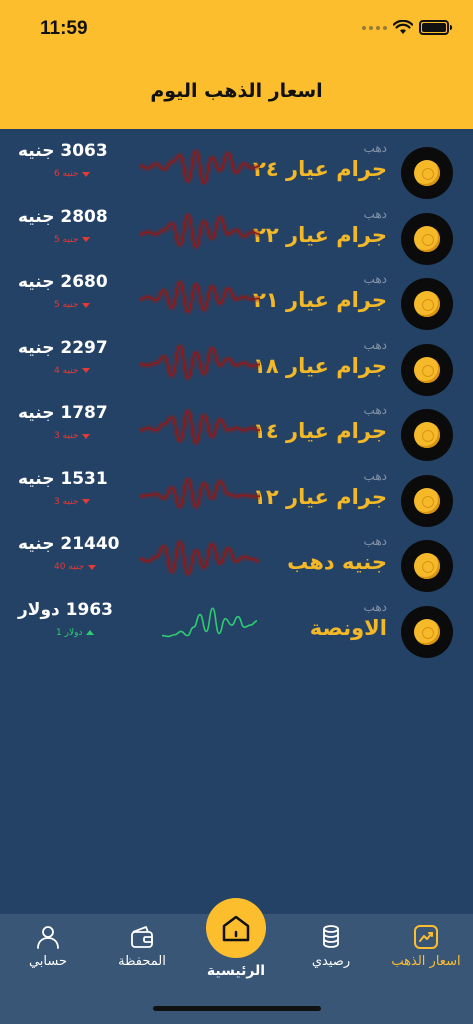 The image size is (473, 1024). I want to click on tab-gold-prices: اسعار الذهب, so click(426, 946).